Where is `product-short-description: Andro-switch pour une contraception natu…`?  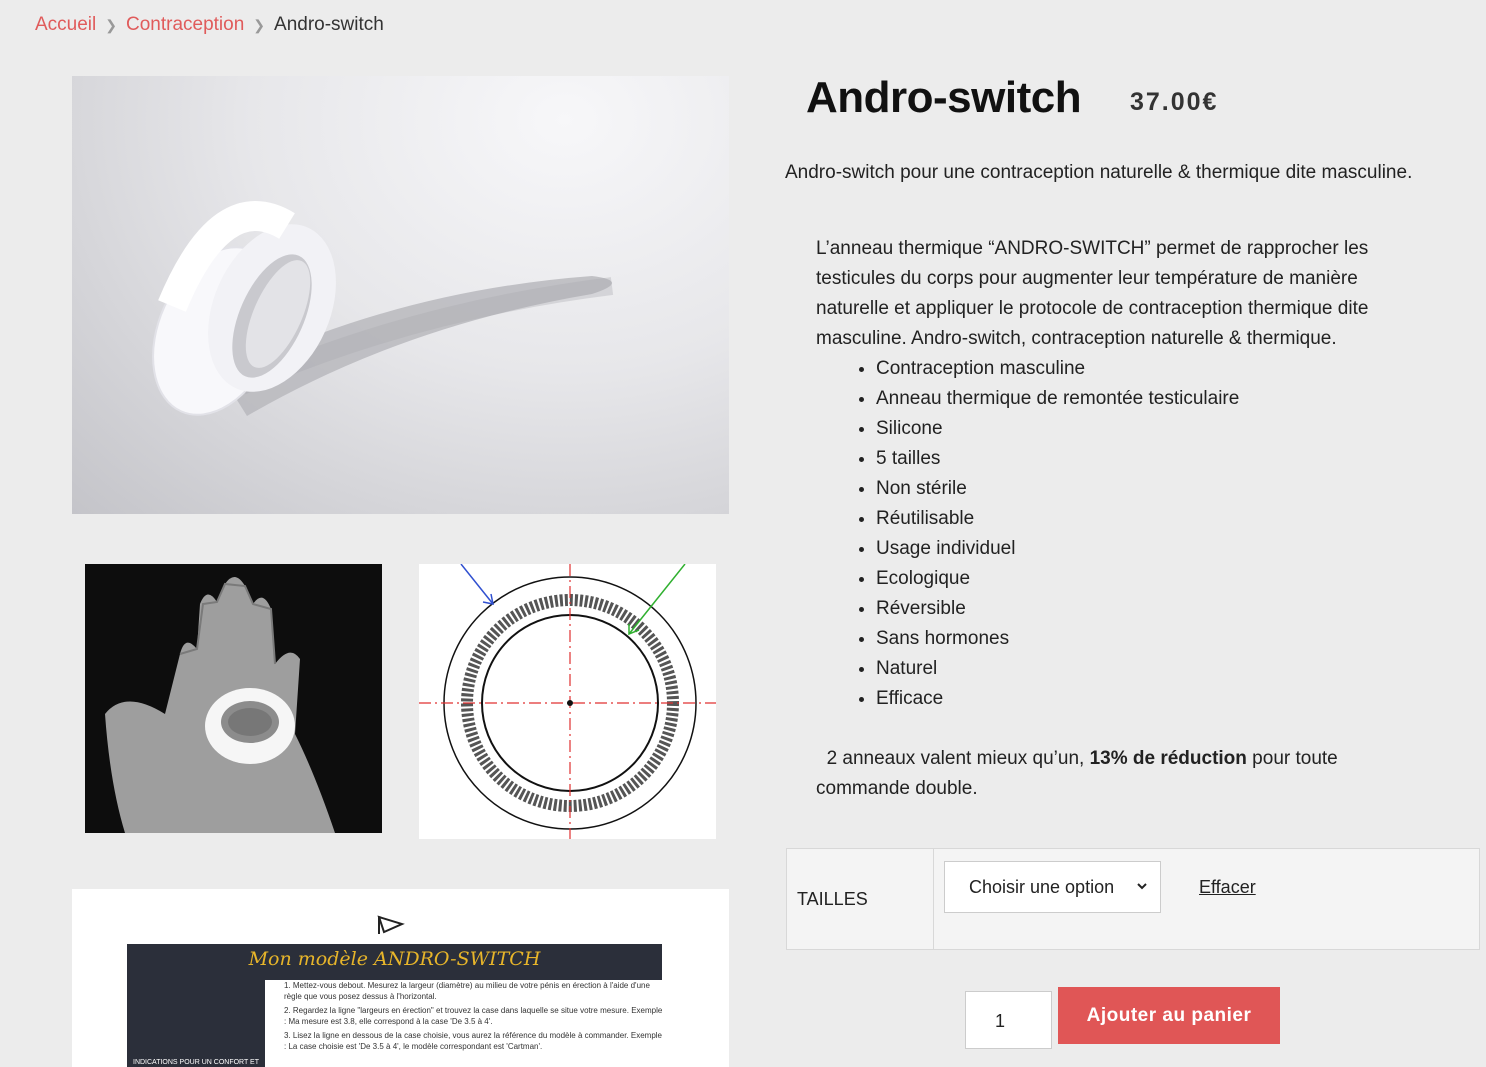 product-short-description: Andro-switch pour une contraception natu… is located at coordinates (1099, 172).